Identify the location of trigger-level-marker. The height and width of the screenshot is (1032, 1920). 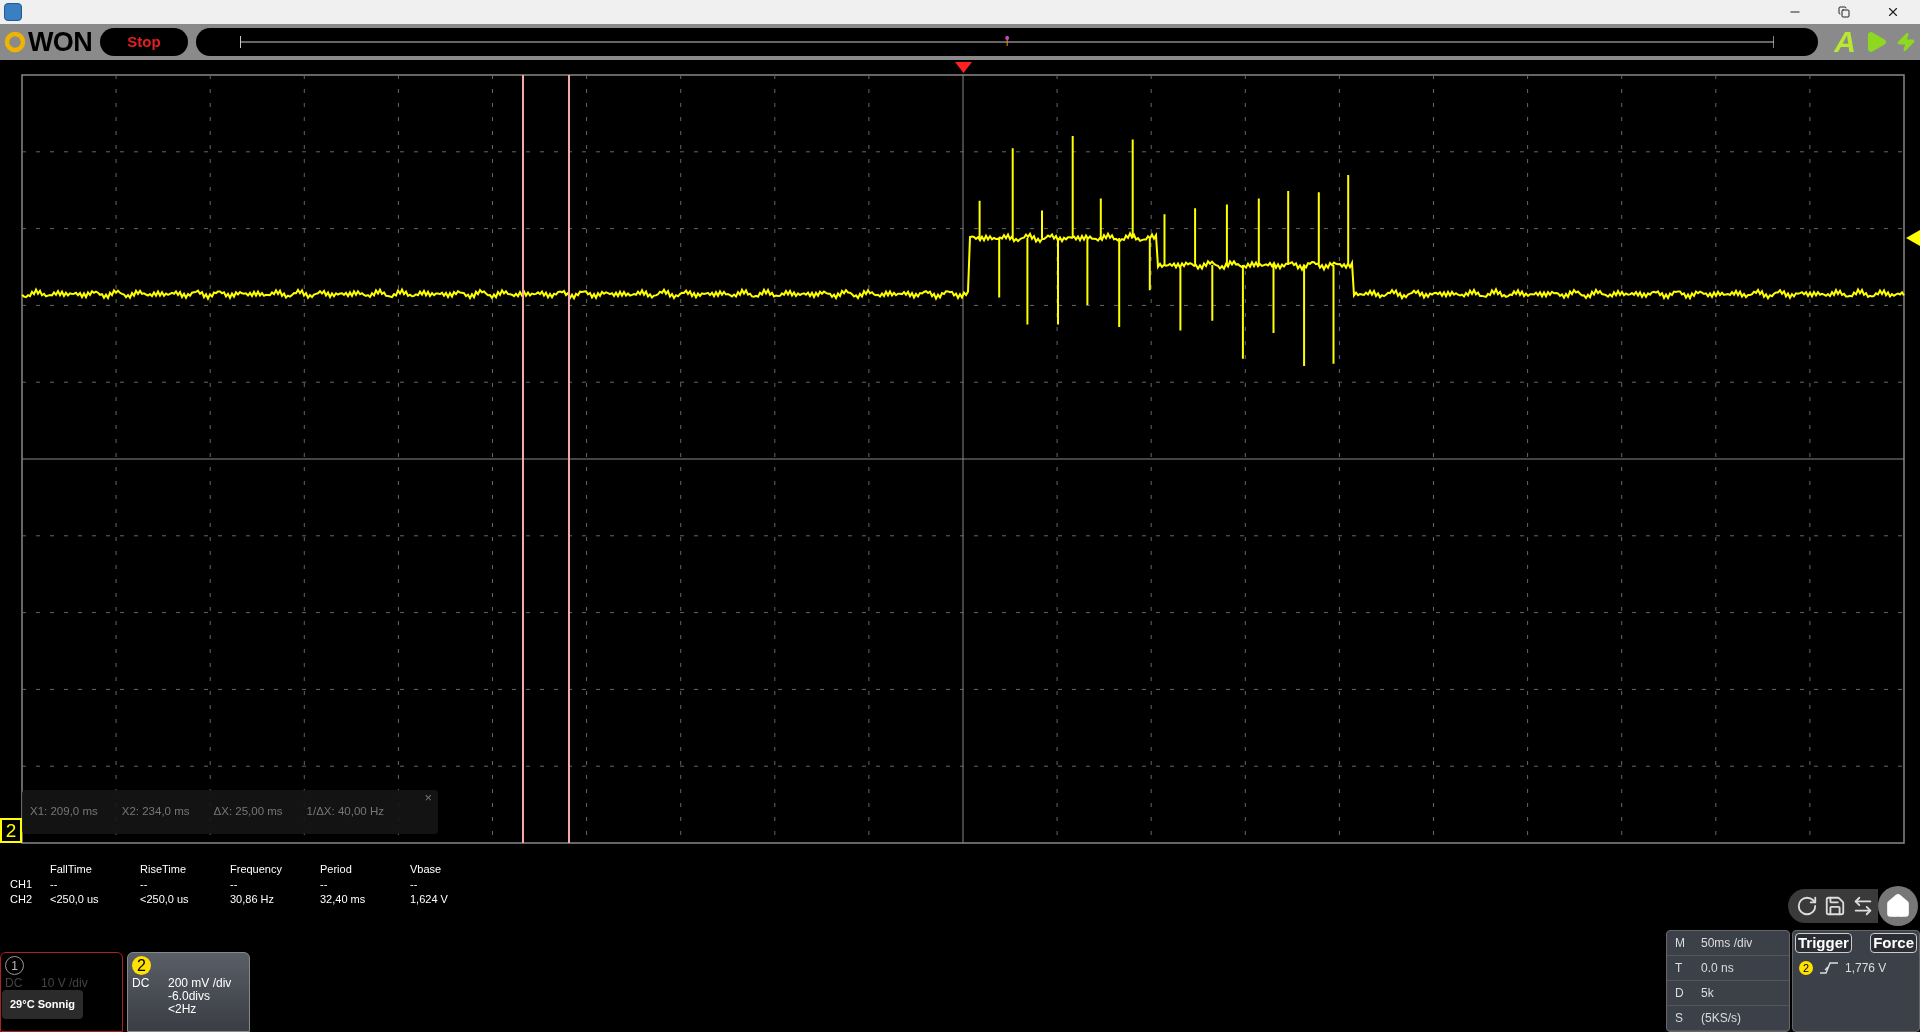
(1913, 238).